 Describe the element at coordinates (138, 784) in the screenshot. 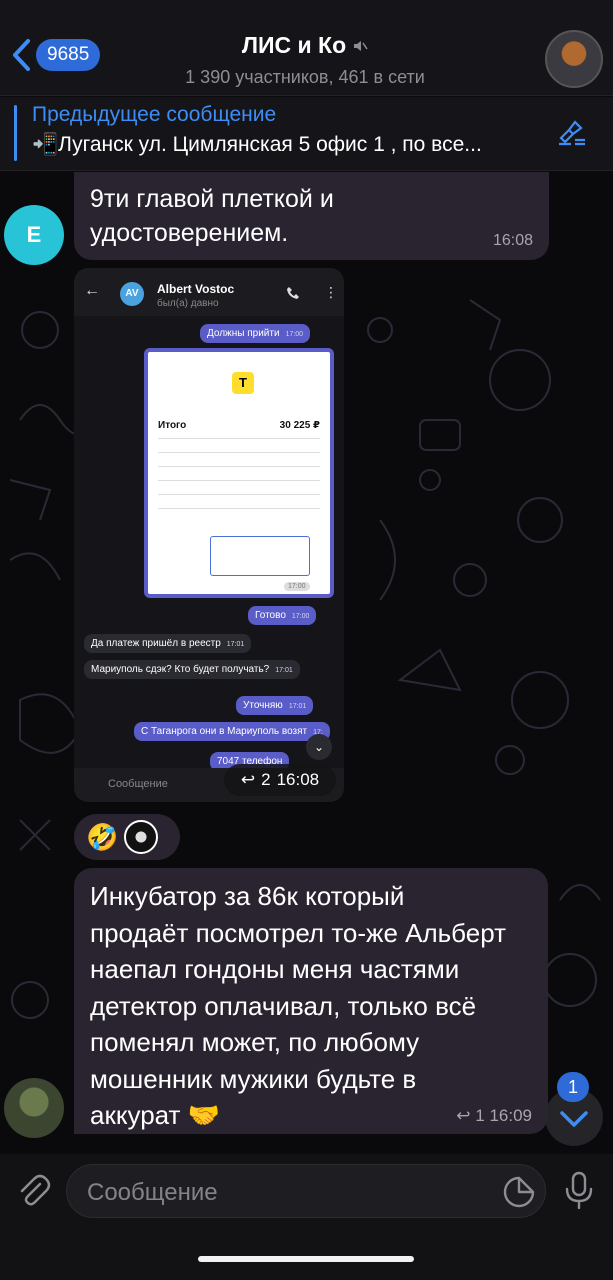

I see `shot-input-placeholder: Сообщение` at that location.